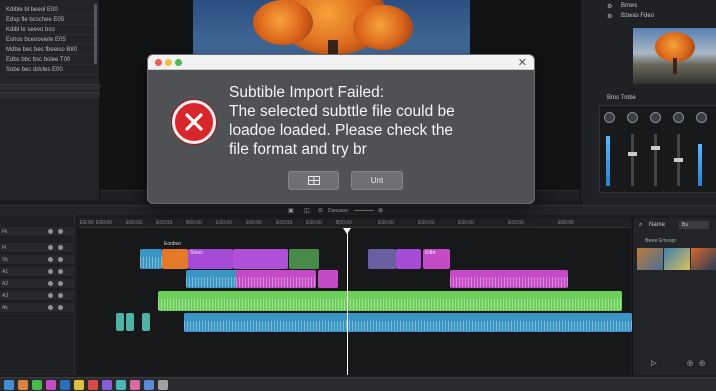  I want to click on search-icon: ⌕, so click(640, 225).